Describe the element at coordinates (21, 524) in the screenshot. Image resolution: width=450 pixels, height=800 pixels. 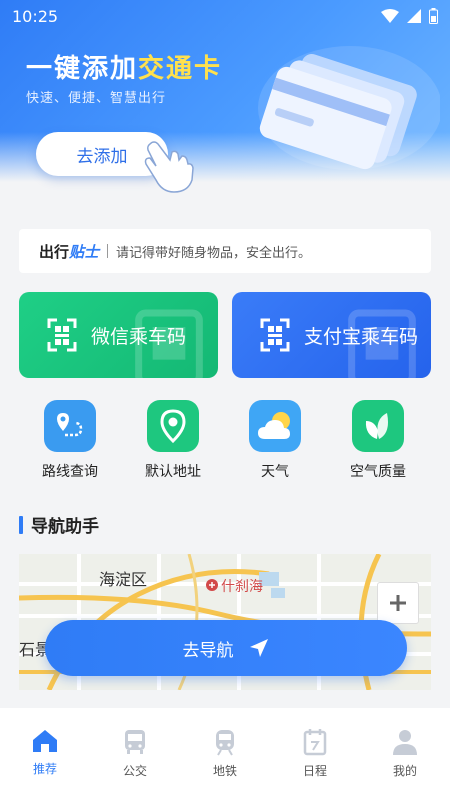
I see `section-accent-bar` at that location.